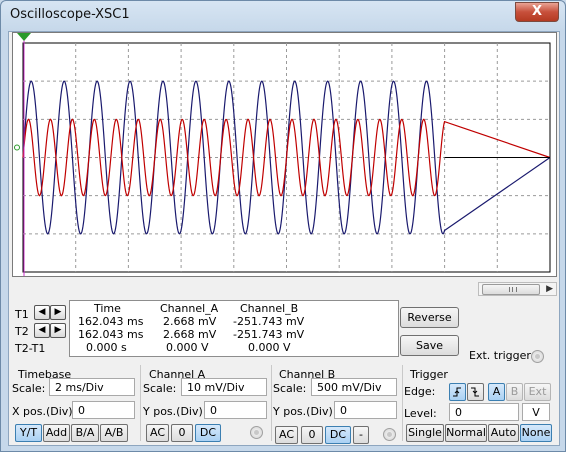  I want to click on header-channel-b: Channel_B, so click(269, 308).